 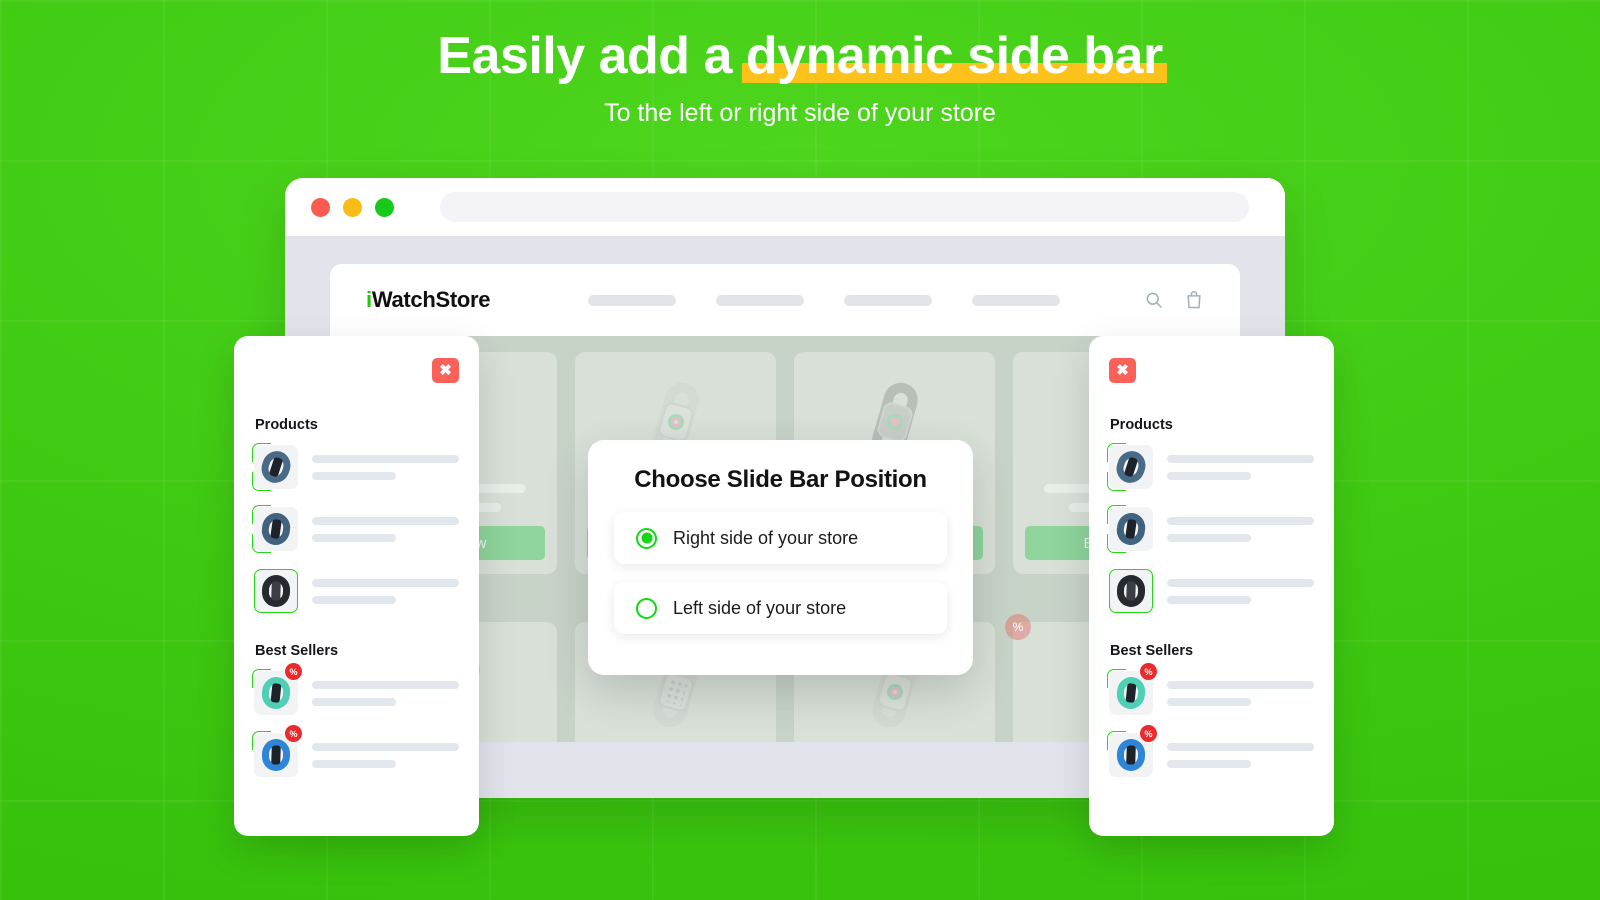 I want to click on page-title: Easily add a dynamic side bar, so click(x=802, y=56).